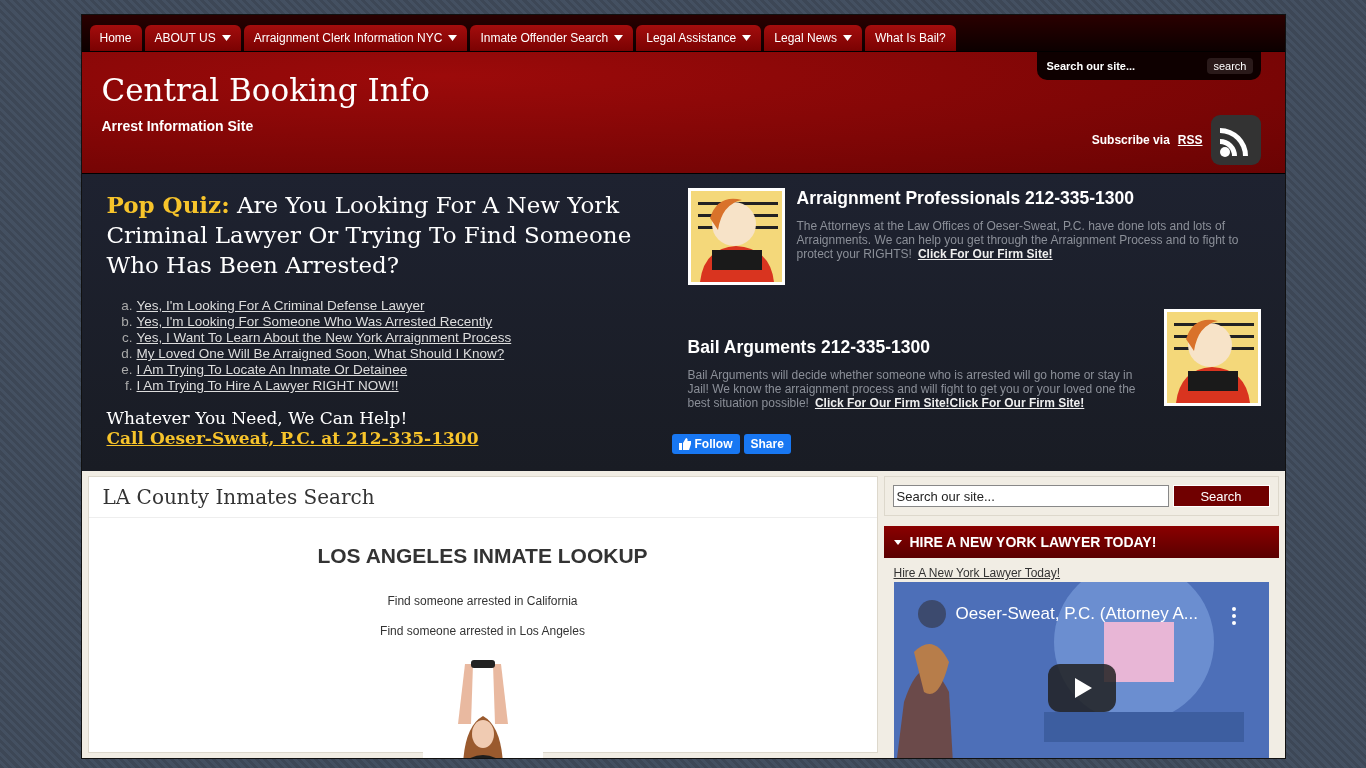 This screenshot has height=768, width=1366. Describe the element at coordinates (767, 444) in the screenshot. I see `share-button: Share` at that location.